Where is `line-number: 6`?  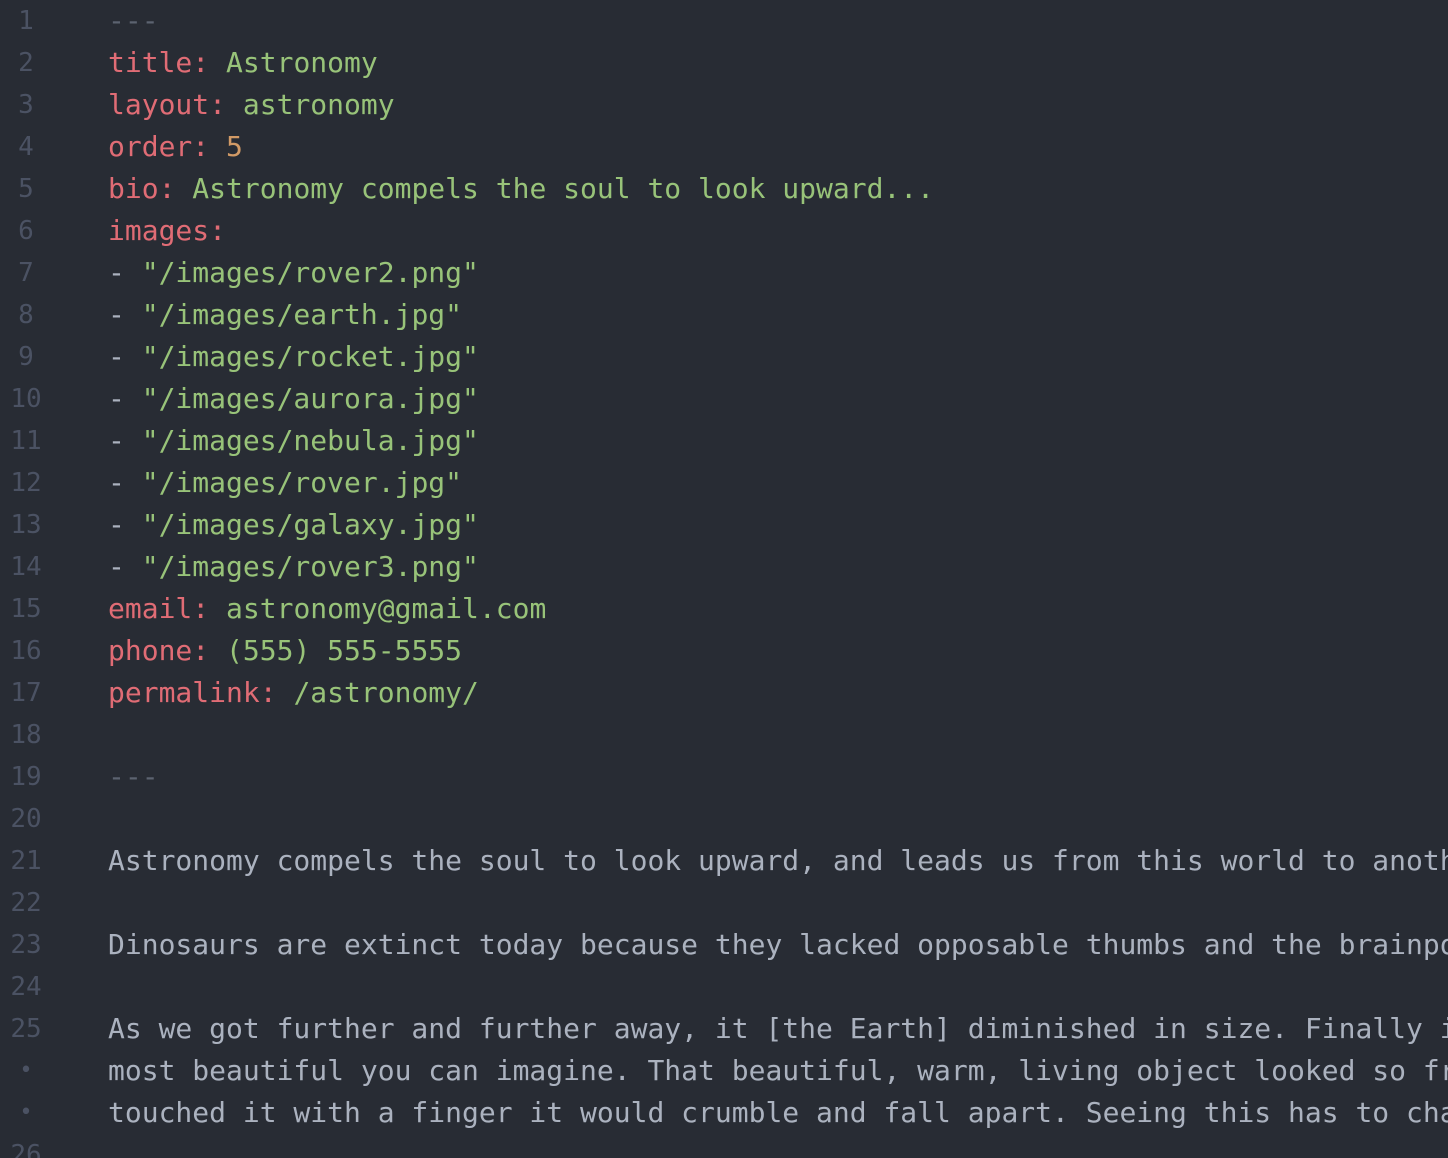 line-number: 6 is located at coordinates (26, 231).